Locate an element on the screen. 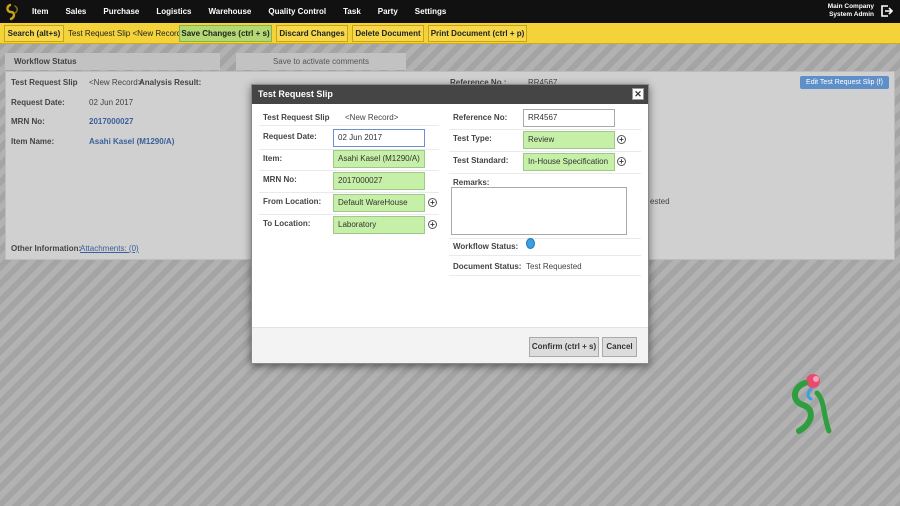 The height and width of the screenshot is (506, 900). bg-request-date-value: 02 Jun 2017 is located at coordinates (111, 102).